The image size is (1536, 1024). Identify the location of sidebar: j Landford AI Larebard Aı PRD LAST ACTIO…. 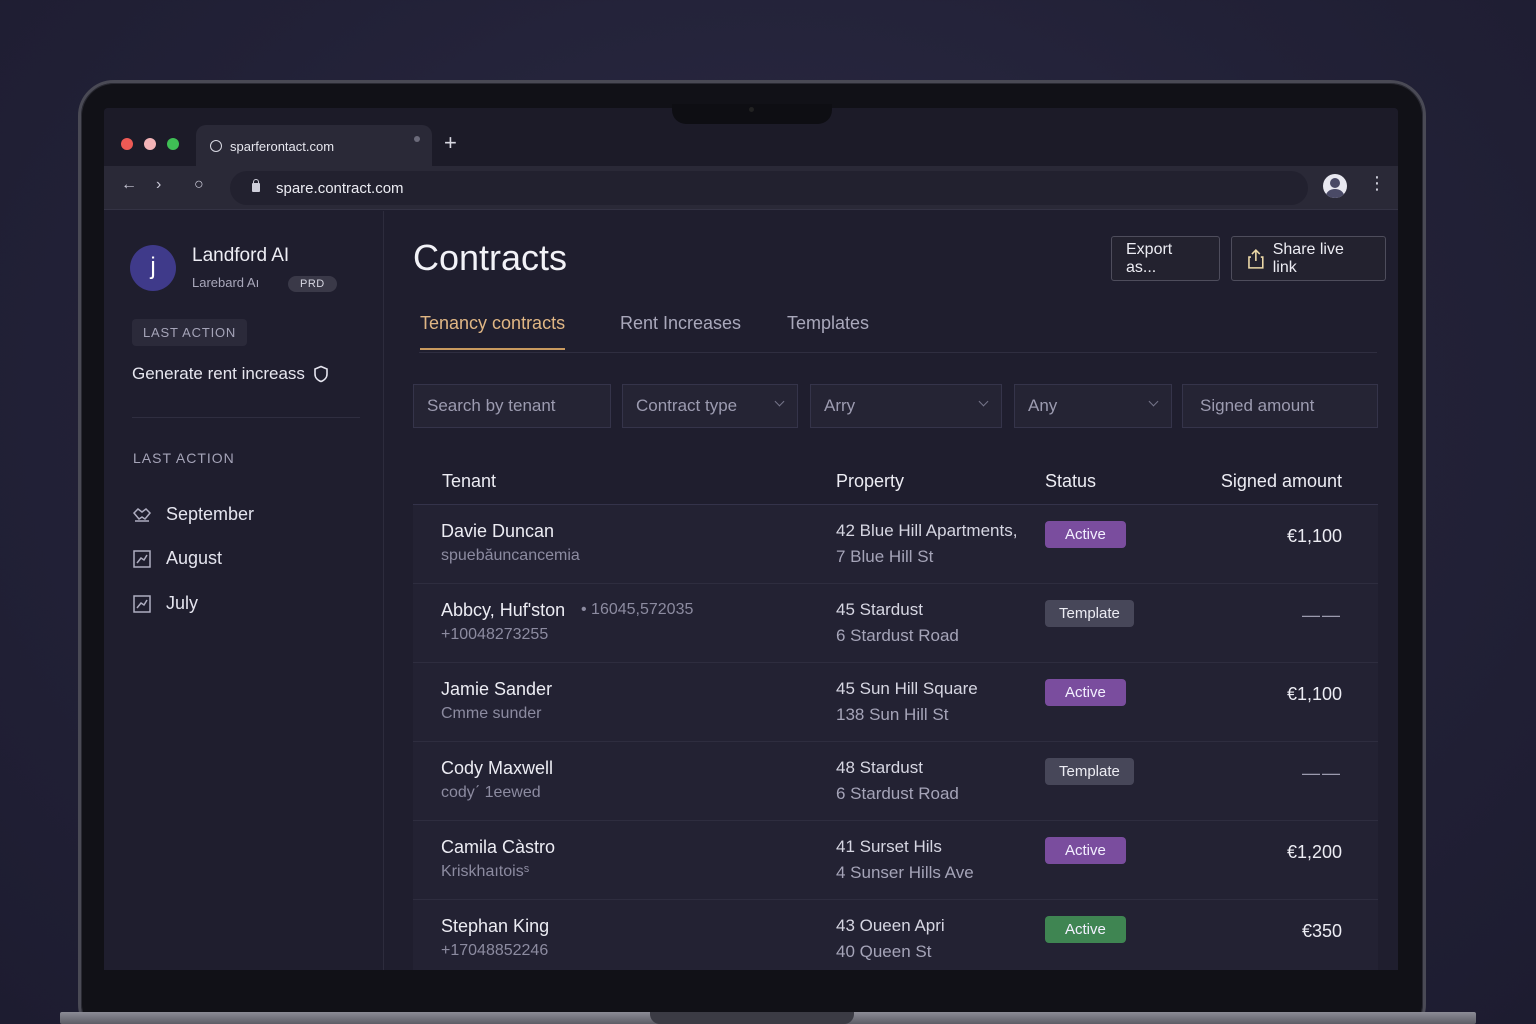
(244, 590).